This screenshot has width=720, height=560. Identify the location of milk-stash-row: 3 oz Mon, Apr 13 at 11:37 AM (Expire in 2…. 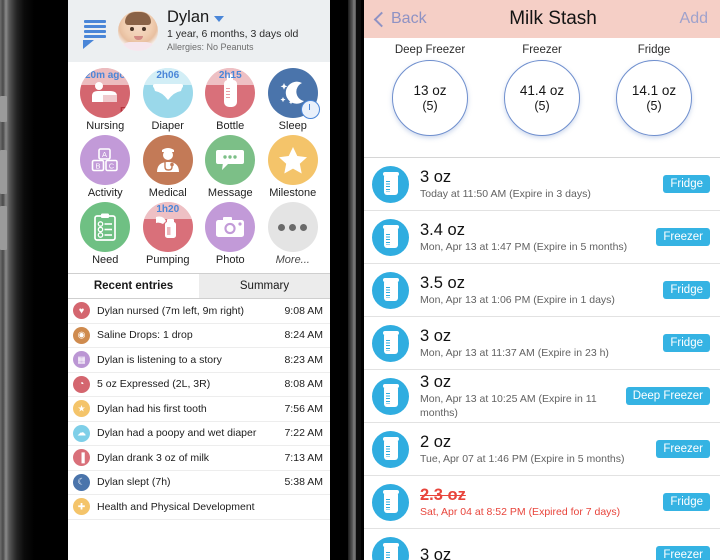
(542, 343).